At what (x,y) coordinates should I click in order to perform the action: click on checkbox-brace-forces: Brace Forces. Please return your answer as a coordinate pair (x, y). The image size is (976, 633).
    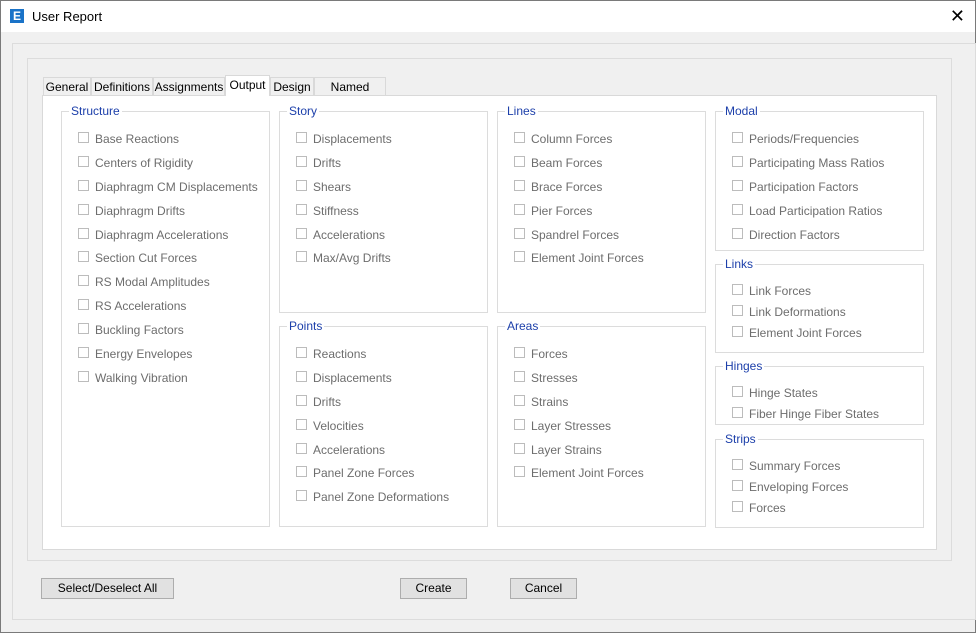
    Looking at the image, I should click on (558, 187).